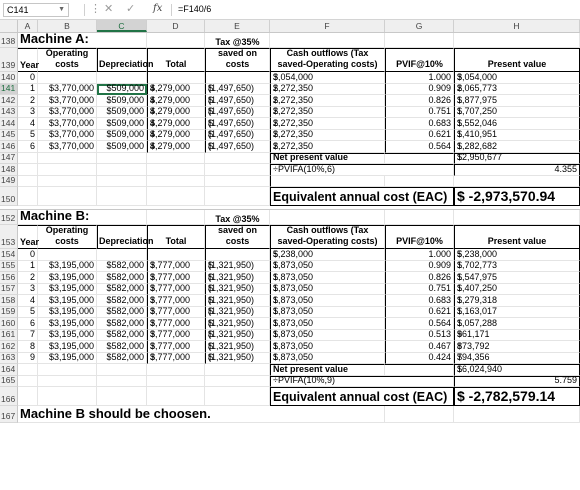  Describe the element at coordinates (9, 301) in the screenshot. I see `row-header: 158` at that location.